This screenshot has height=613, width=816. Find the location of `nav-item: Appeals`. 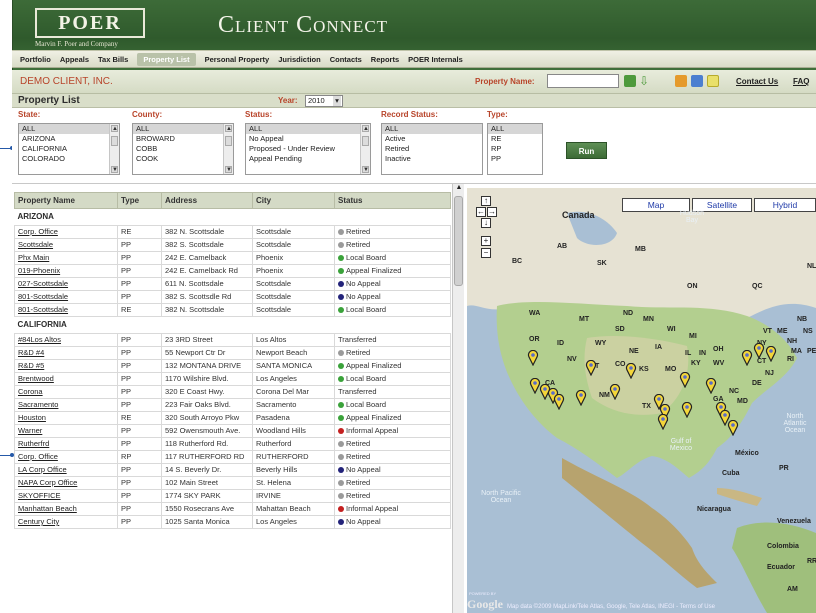

nav-item: Appeals is located at coordinates (74, 59).